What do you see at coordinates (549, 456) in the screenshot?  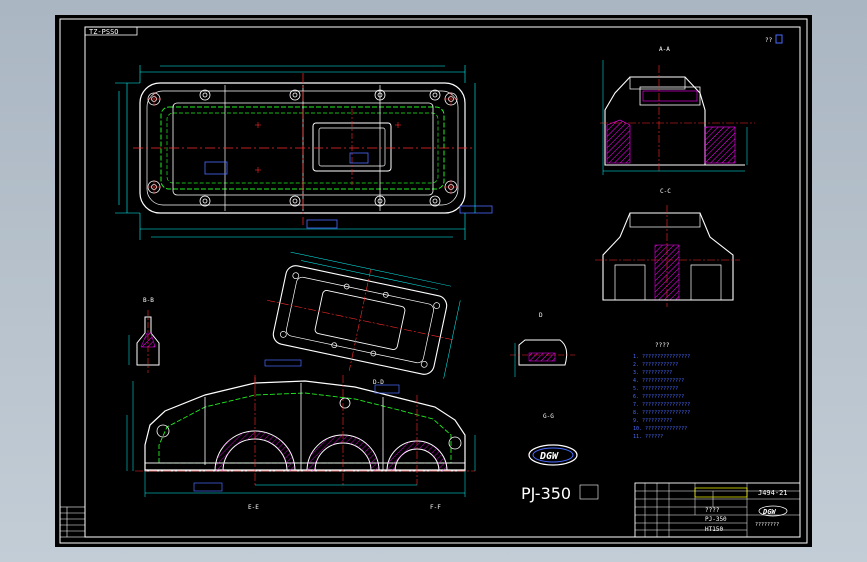 I see `logo-text: DGW` at bounding box center [549, 456].